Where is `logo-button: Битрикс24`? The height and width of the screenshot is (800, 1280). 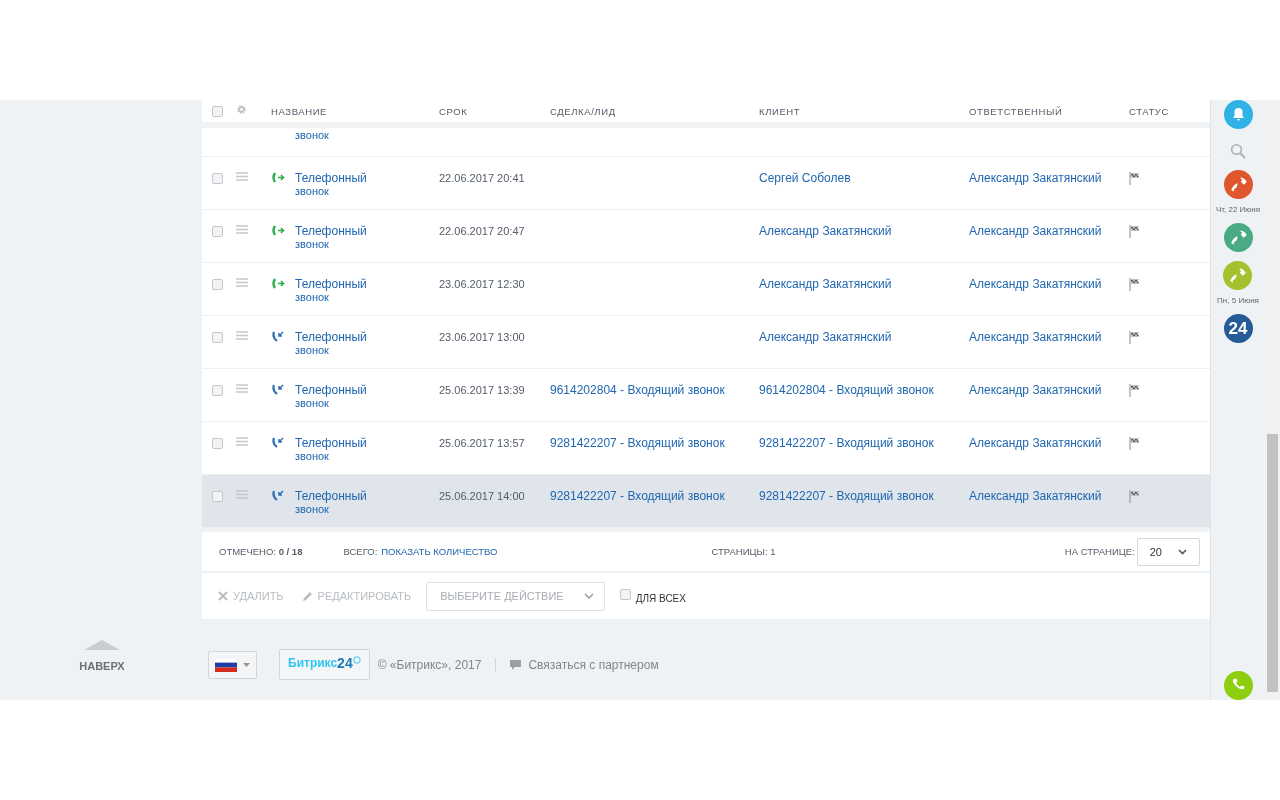 logo-button: Битрикс24 is located at coordinates (324, 664).